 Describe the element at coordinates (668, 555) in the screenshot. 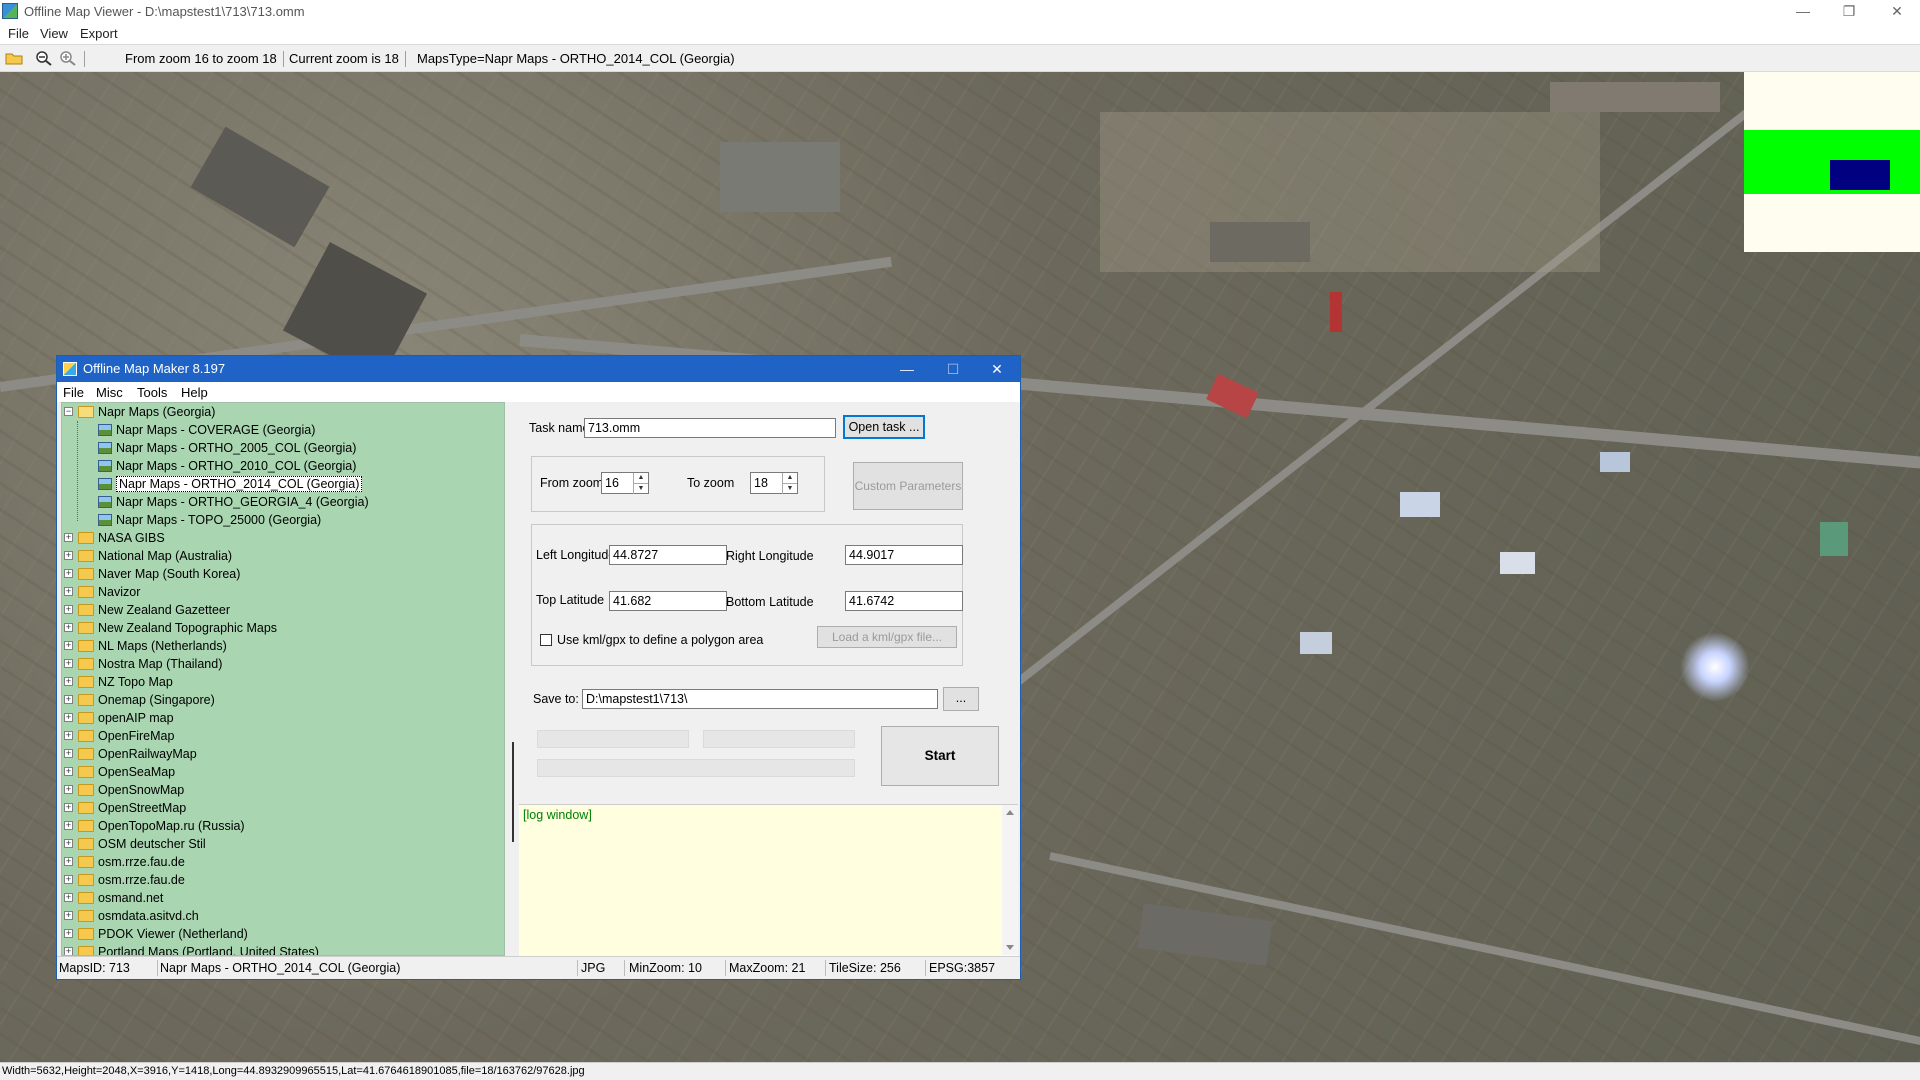

I see `left-longitude-input: 44.8727` at that location.